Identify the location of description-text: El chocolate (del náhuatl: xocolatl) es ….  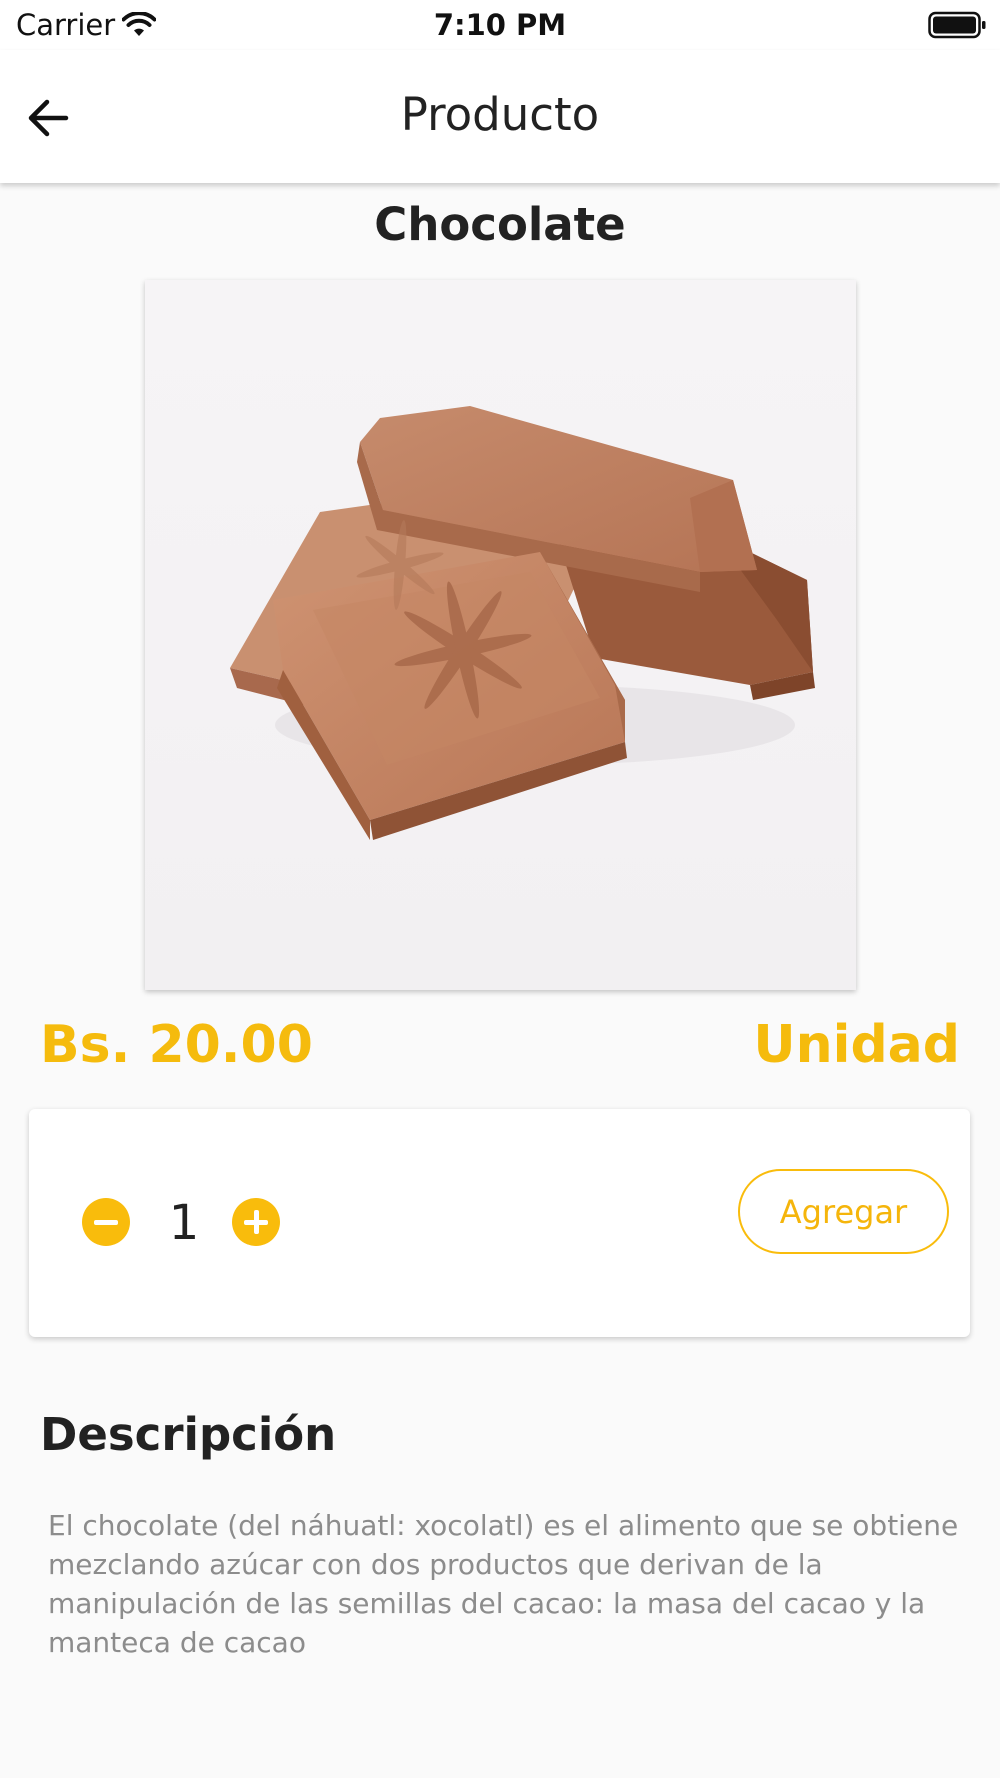
(503, 1584).